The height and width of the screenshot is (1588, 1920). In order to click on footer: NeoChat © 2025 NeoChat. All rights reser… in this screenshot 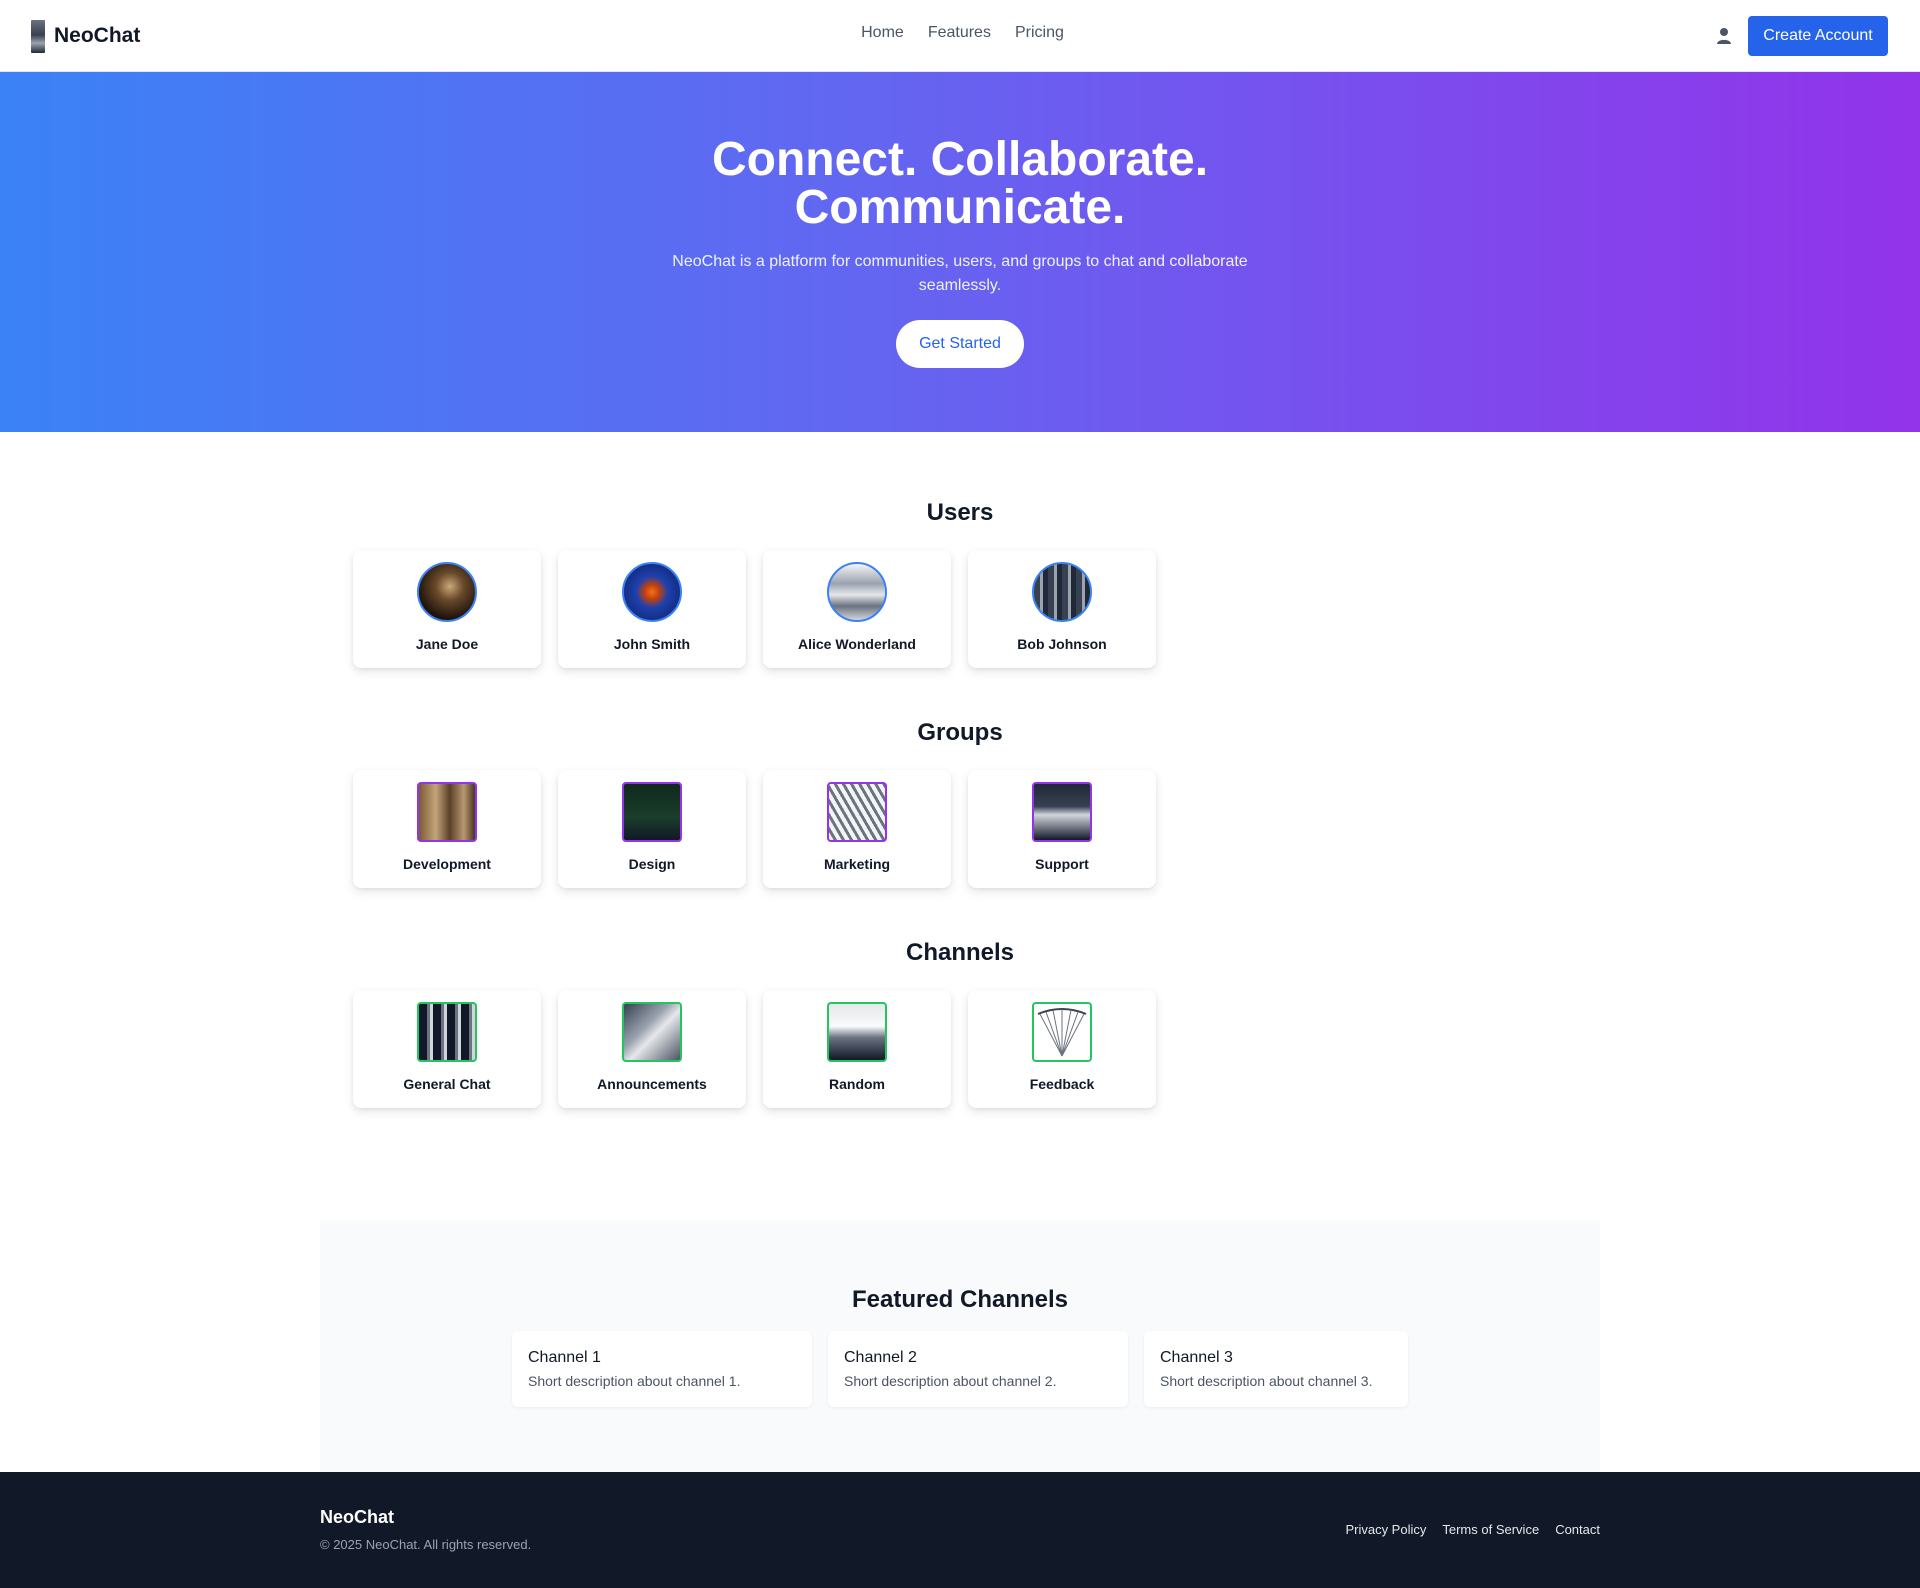, I will do `click(960, 1530)`.